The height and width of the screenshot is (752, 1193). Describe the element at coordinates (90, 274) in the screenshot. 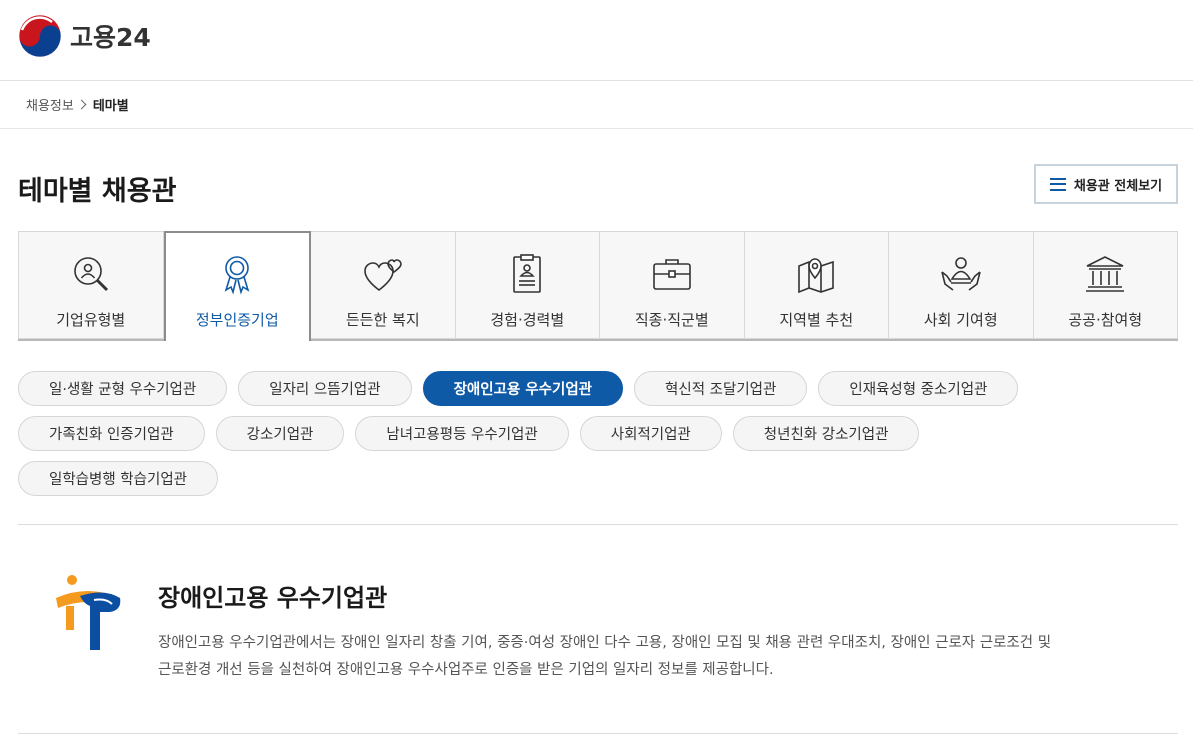

I see `magnify-person-icon` at that location.